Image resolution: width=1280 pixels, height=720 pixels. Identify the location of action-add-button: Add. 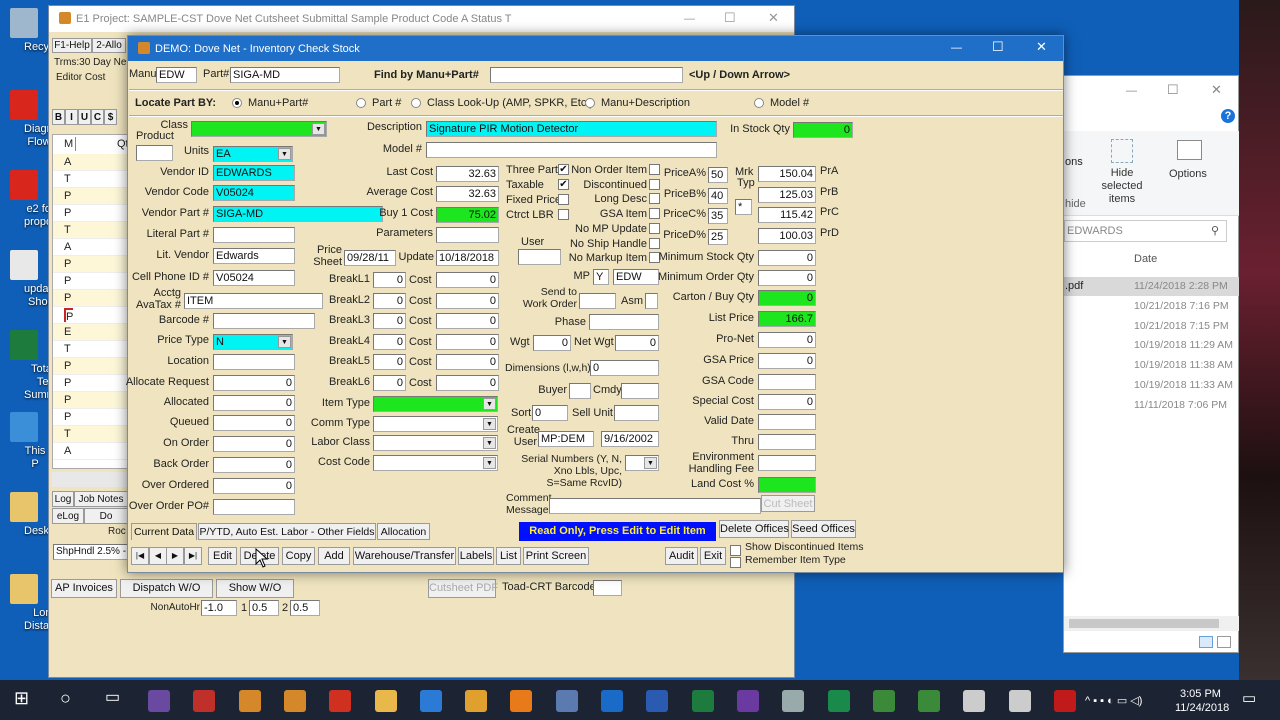
(334, 556).